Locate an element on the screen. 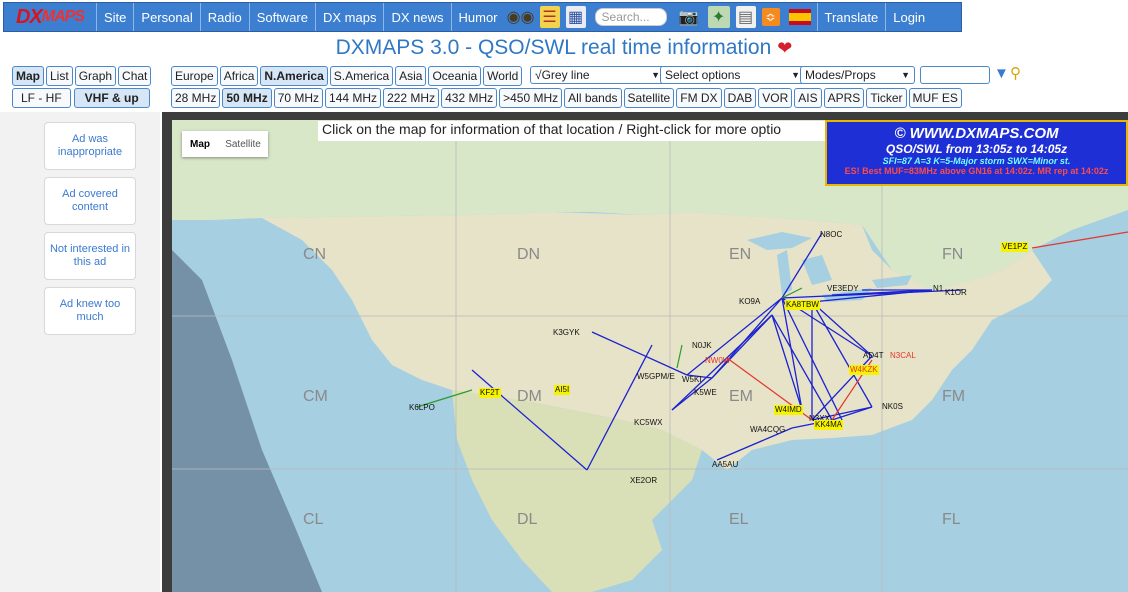 The width and height of the screenshot is (1128, 592). station-label: K6LPO is located at coordinates (422, 408).